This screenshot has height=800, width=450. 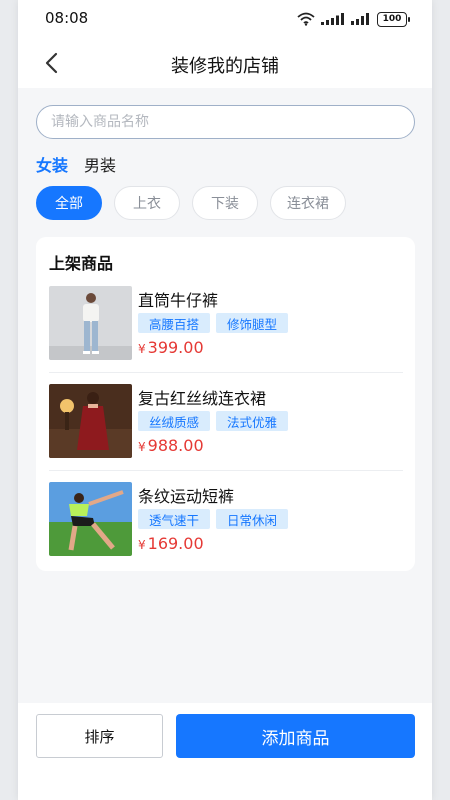 What do you see at coordinates (67, 18) in the screenshot?
I see `status-time: 08:08` at bounding box center [67, 18].